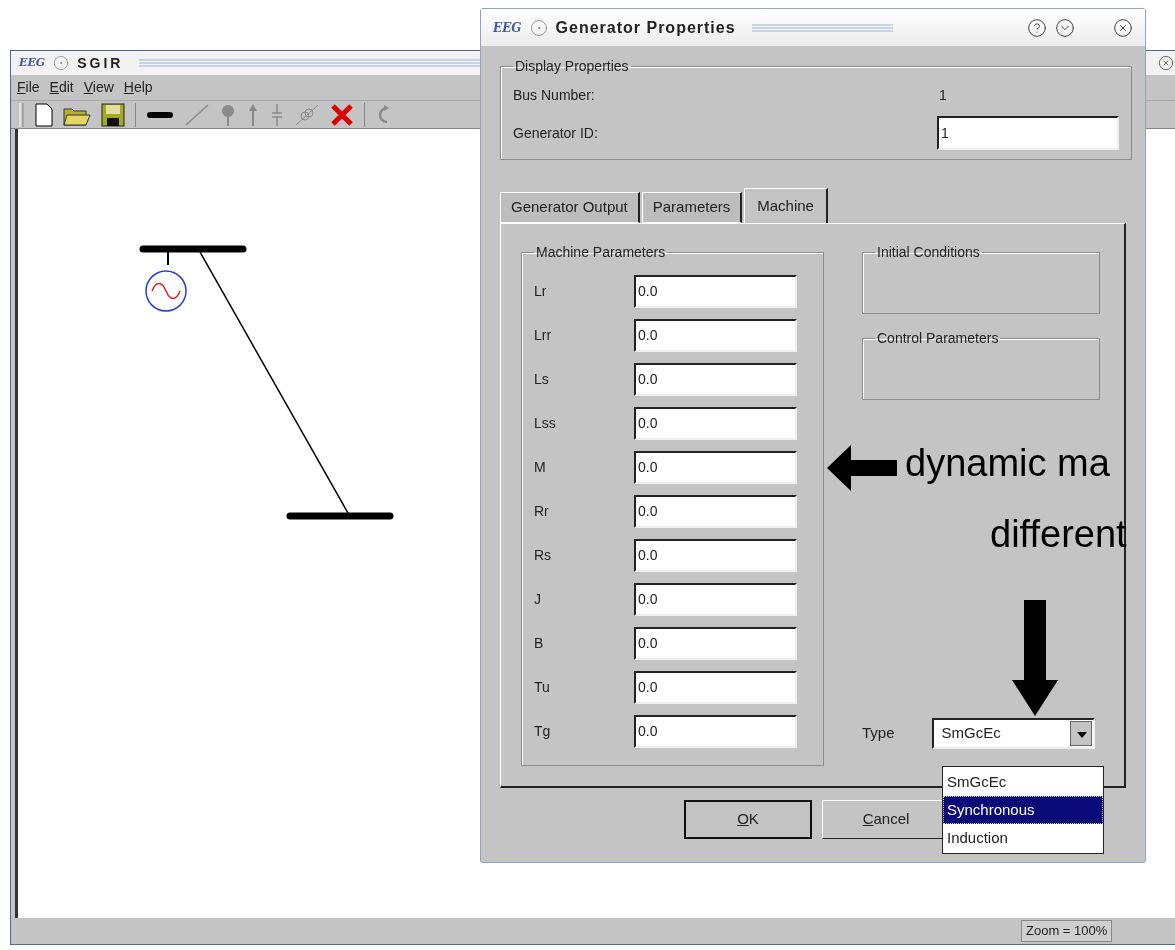 The height and width of the screenshot is (950, 1175). Describe the element at coordinates (601, 252) in the screenshot. I see `group-title: Machine Parameters` at that location.